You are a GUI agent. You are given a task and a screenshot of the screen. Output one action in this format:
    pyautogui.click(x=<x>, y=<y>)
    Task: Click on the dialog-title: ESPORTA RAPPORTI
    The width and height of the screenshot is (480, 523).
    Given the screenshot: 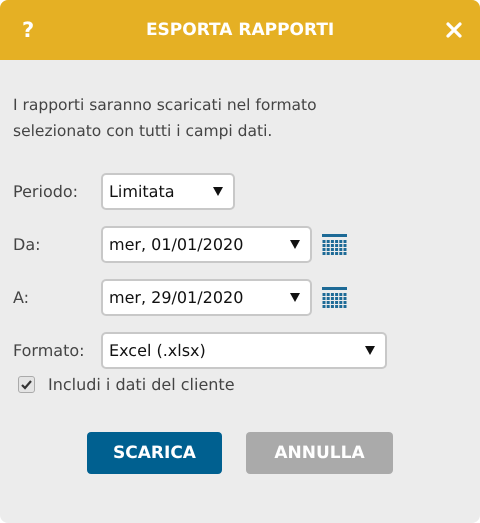 What is the action you would take?
    pyautogui.click(x=240, y=30)
    